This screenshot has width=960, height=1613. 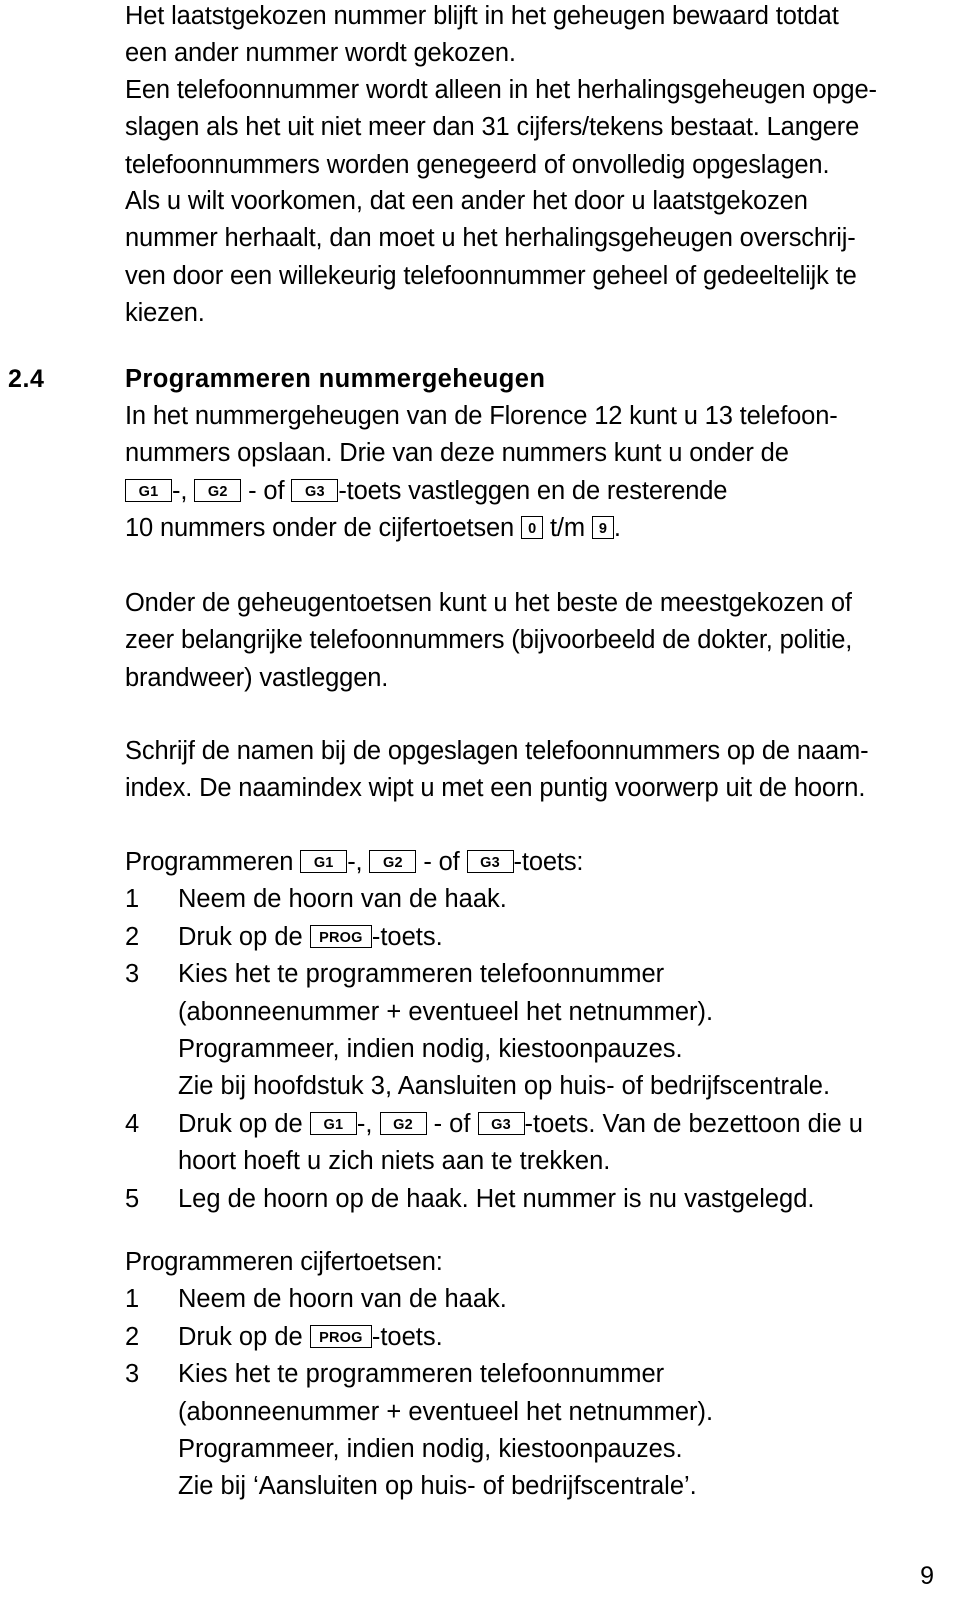 What do you see at coordinates (617, 528) in the screenshot?
I see `text-fragment: .` at bounding box center [617, 528].